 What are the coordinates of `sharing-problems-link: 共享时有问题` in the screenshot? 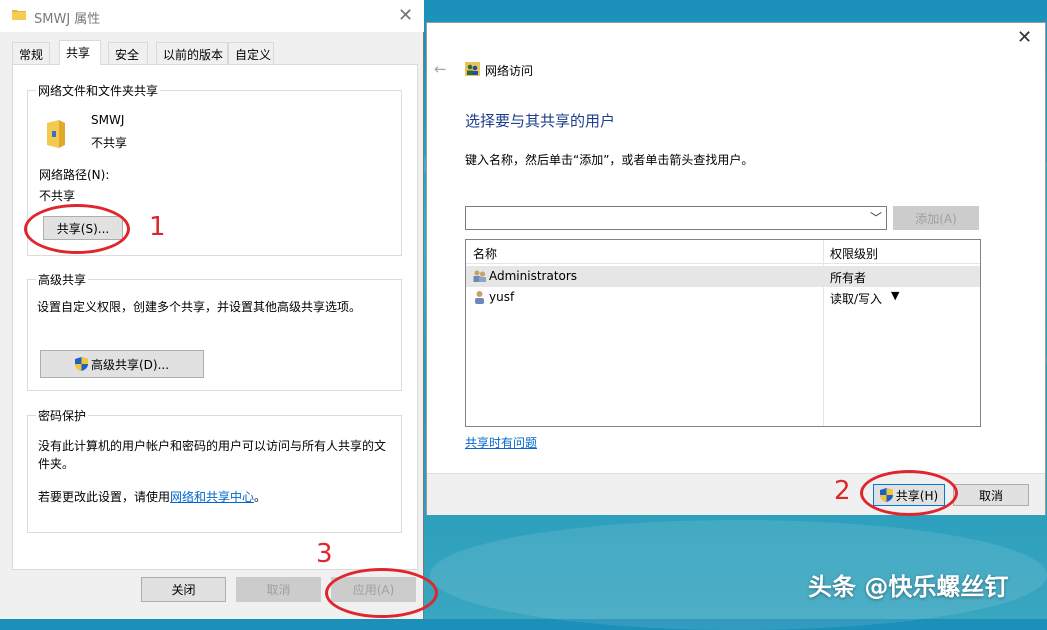 It's located at (501, 442).